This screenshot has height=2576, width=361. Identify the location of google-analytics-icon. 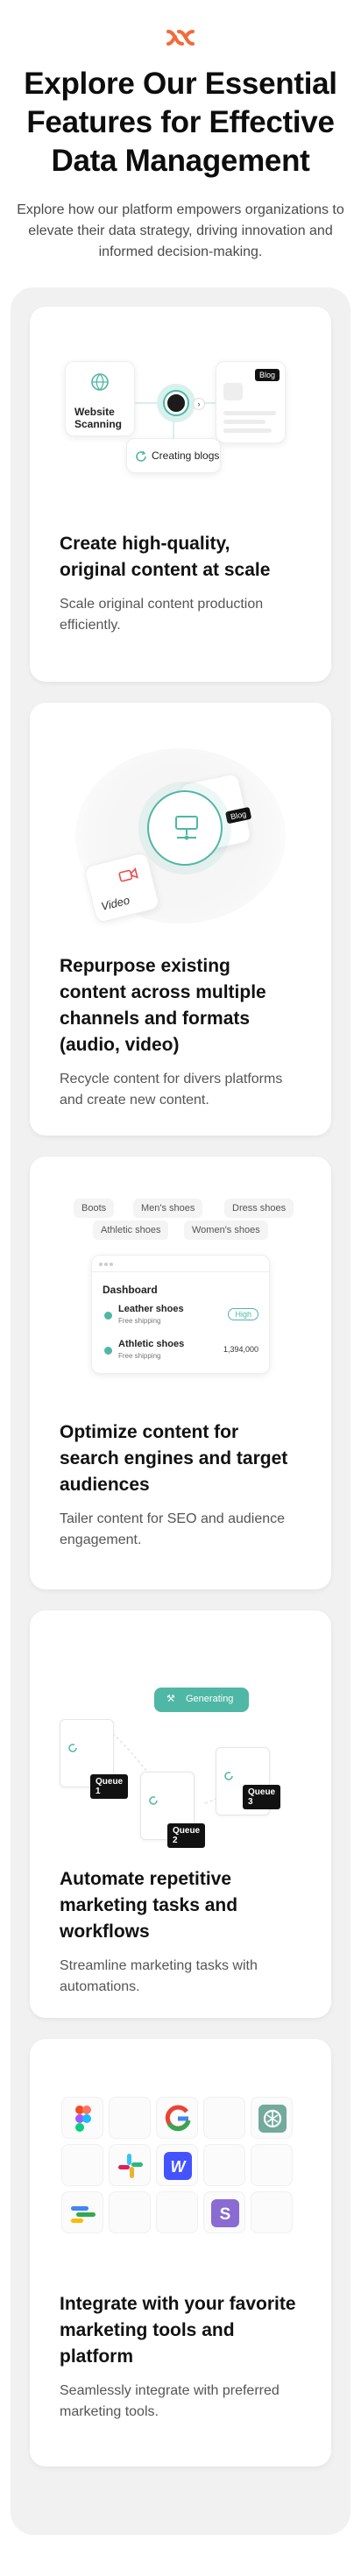
(83, 2214).